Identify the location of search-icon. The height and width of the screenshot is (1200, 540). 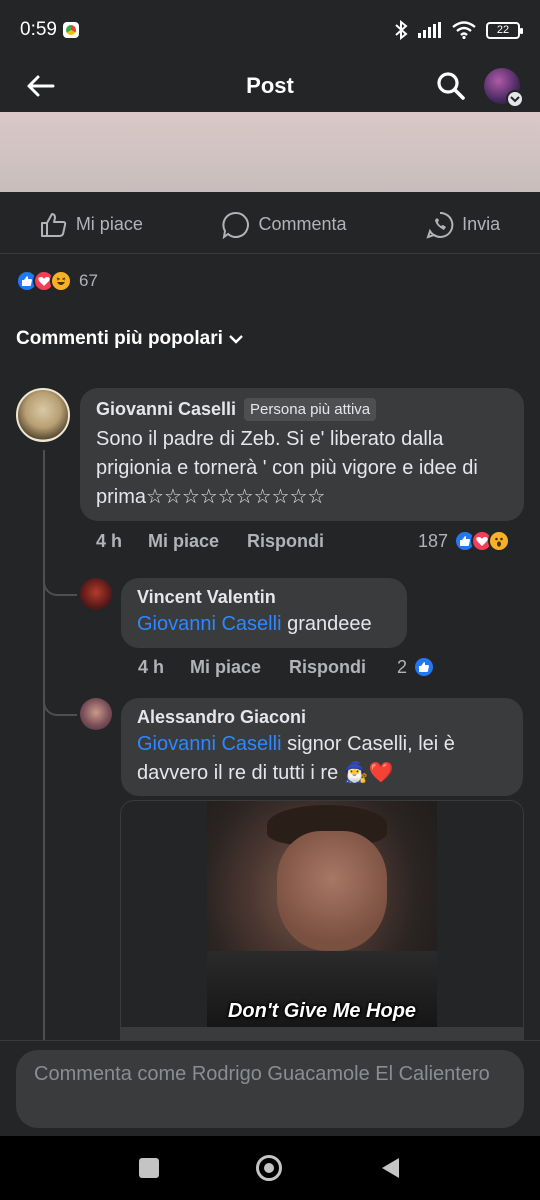
(451, 86).